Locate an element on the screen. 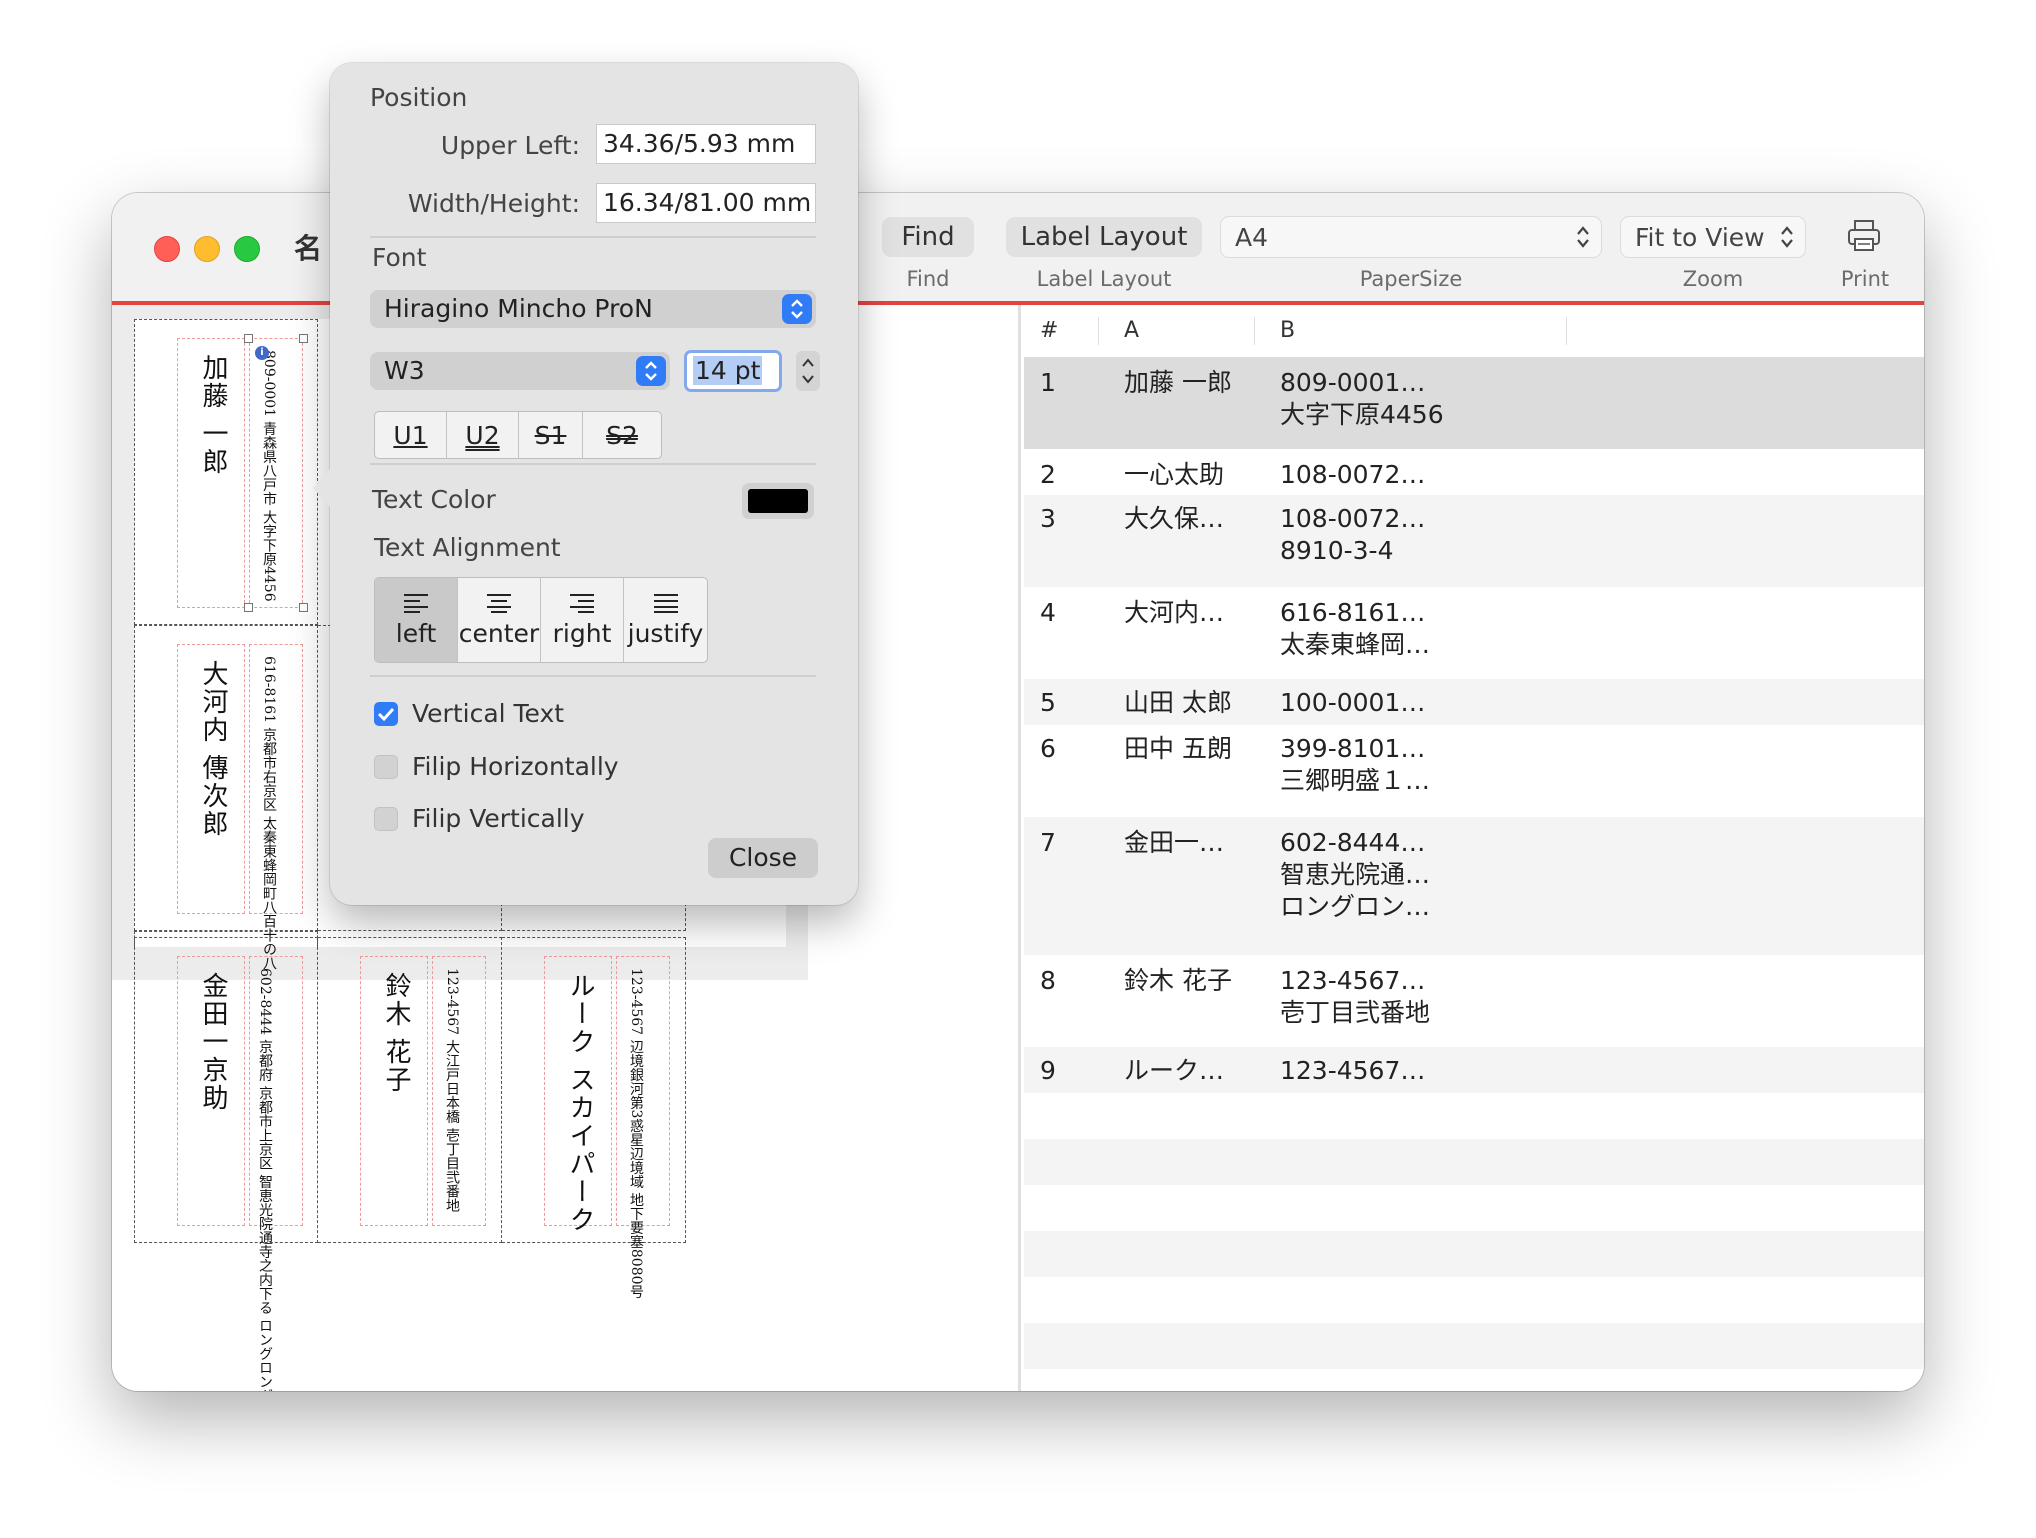  label-address: 616-8161 京都市右京区 太秦東蜂岡町八百十の八 is located at coordinates (269, 813).